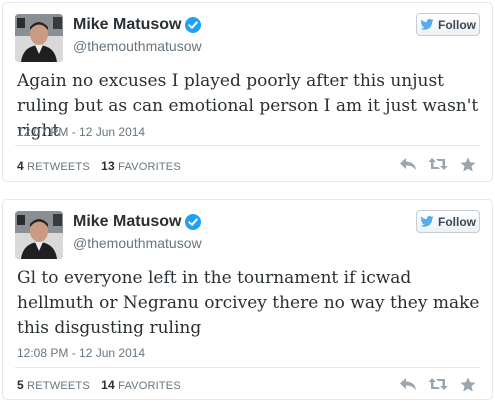 The height and width of the screenshot is (402, 495). Describe the element at coordinates (99, 385) in the screenshot. I see `tweet-stats: 5 RETWEETS 14 FAVORITES` at that location.